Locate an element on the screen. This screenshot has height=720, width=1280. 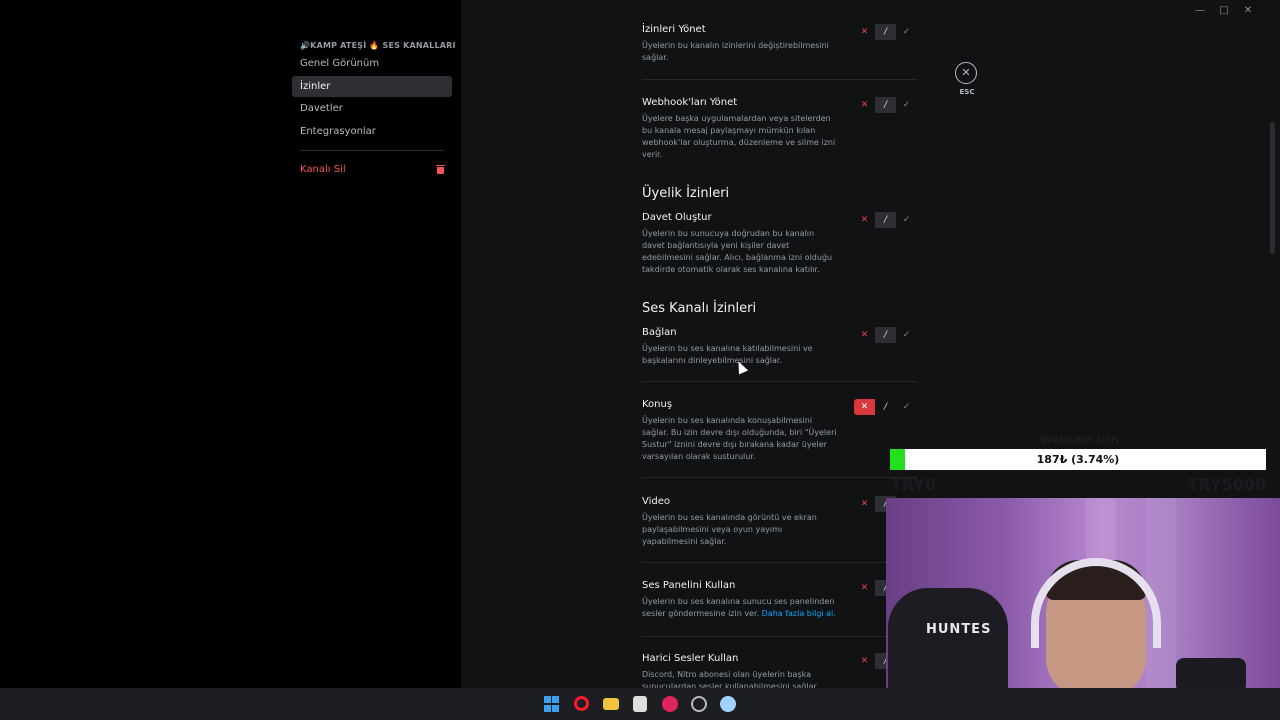
opera-icon is located at coordinates (581, 703).